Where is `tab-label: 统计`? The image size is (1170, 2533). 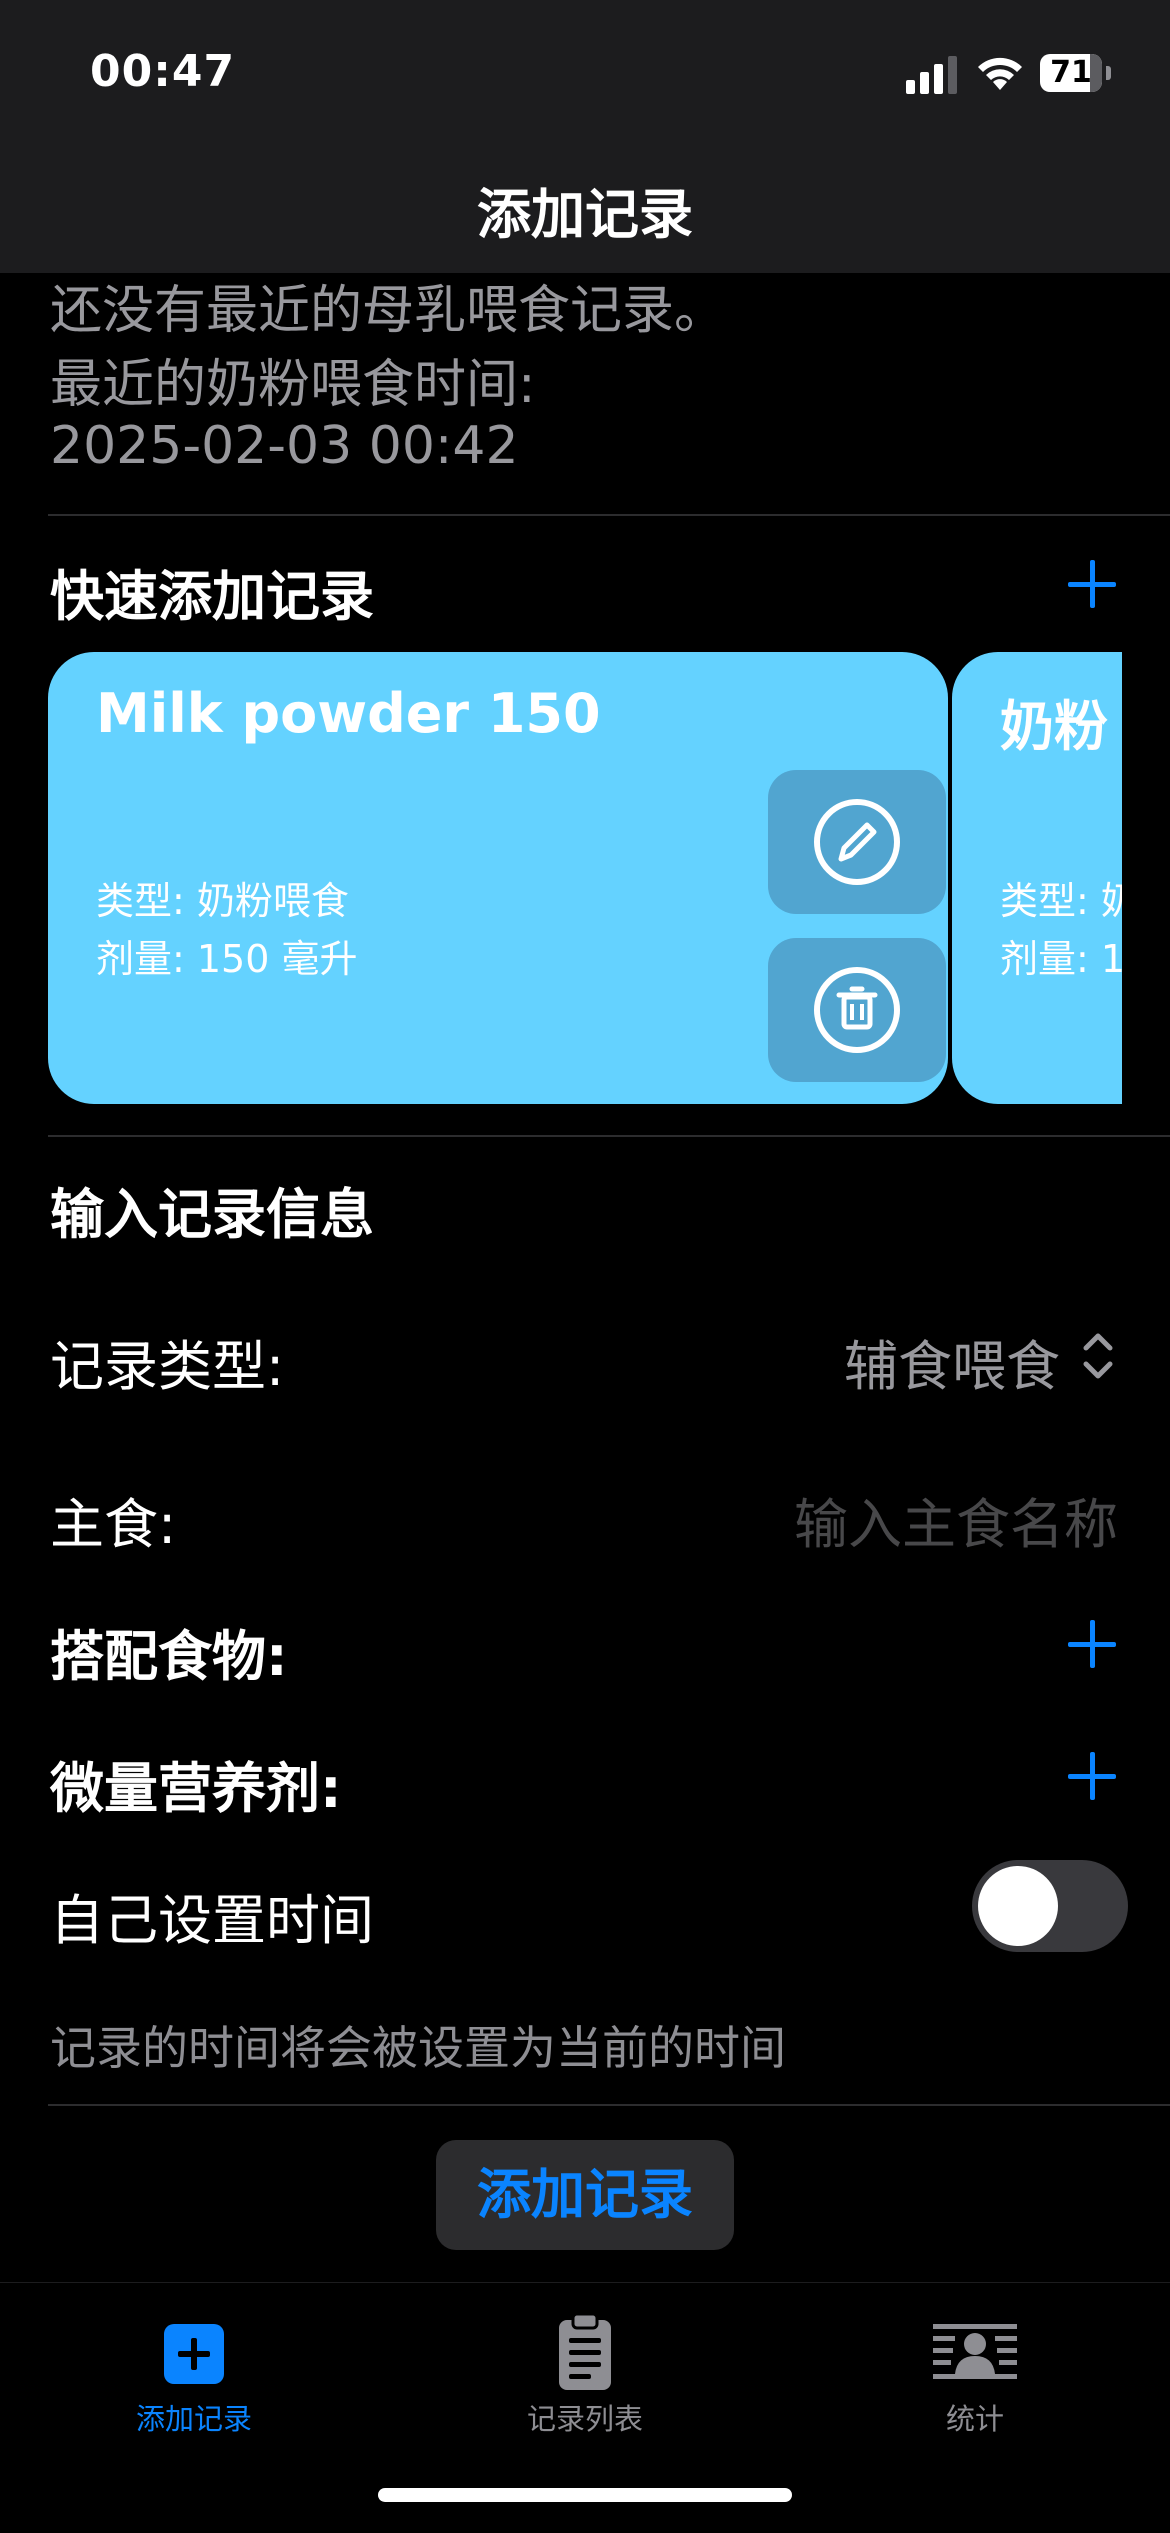 tab-label: 统计 is located at coordinates (974, 2419).